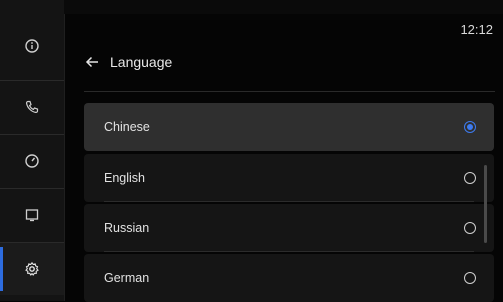  What do you see at coordinates (289, 127) in the screenshot?
I see `language-option-chinese: Chinese` at bounding box center [289, 127].